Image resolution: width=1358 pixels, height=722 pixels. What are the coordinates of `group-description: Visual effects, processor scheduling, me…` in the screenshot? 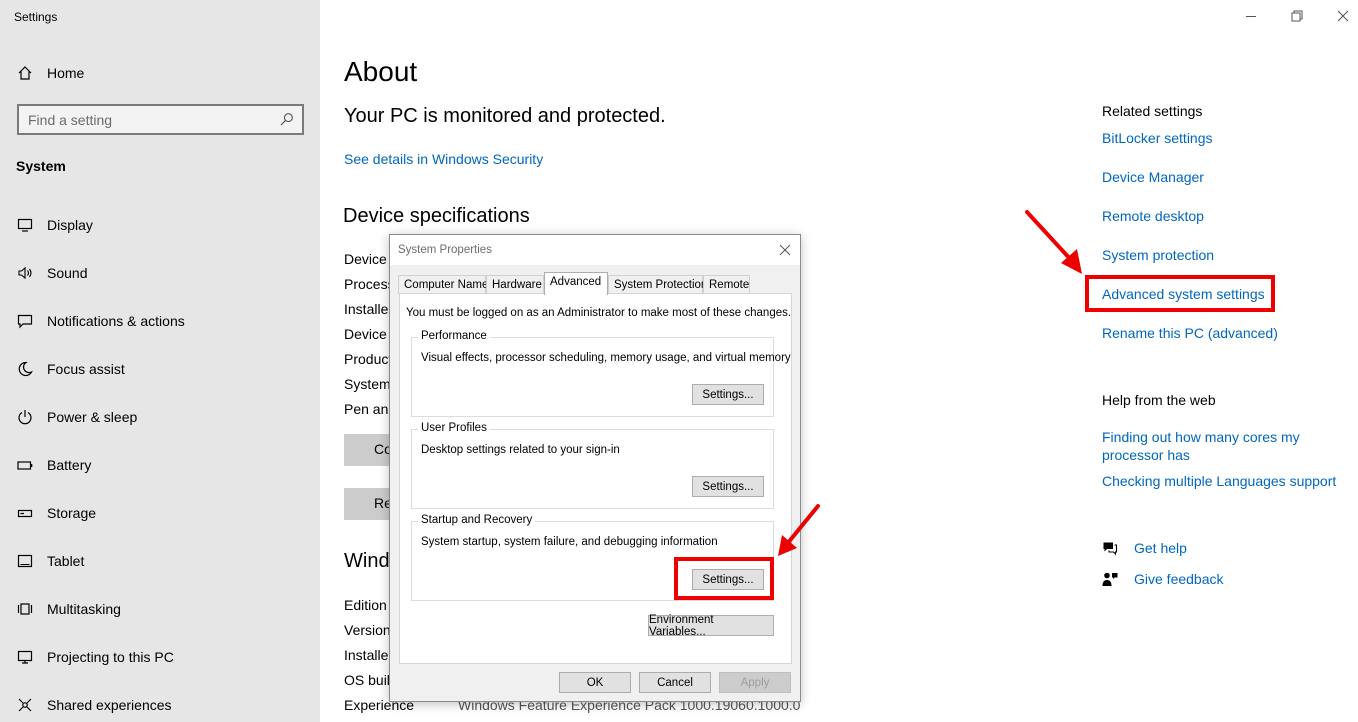 It's located at (606, 358).